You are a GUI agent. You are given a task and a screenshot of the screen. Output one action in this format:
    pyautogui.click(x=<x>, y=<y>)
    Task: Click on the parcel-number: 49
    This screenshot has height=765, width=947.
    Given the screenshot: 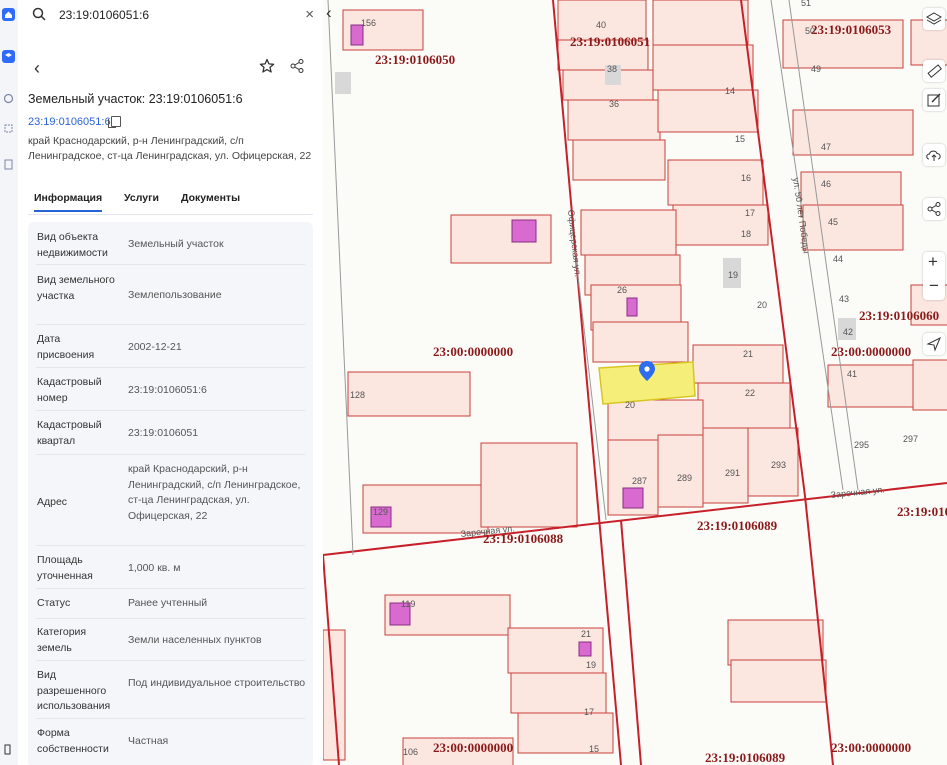 What is the action you would take?
    pyautogui.click(x=816, y=69)
    